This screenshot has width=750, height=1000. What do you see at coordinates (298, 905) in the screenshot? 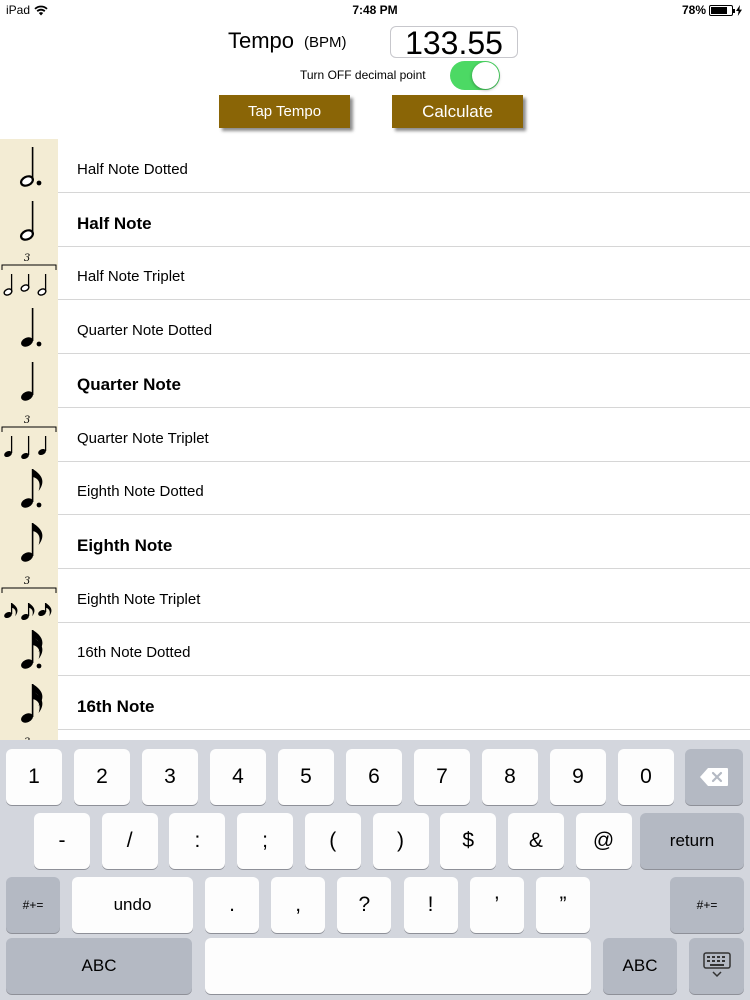
I see `key: ,` at bounding box center [298, 905].